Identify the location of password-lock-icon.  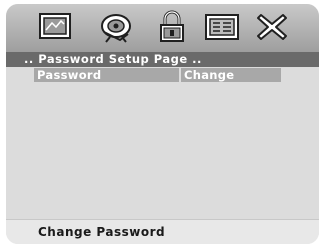
(172, 27).